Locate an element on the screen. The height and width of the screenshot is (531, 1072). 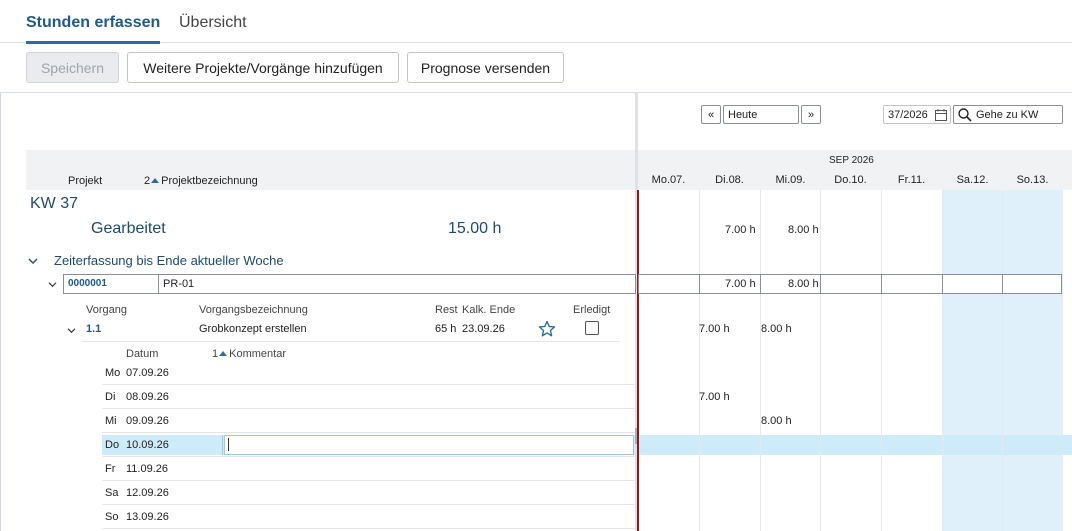
day-header-sun: So.13. is located at coordinates (1032, 180).